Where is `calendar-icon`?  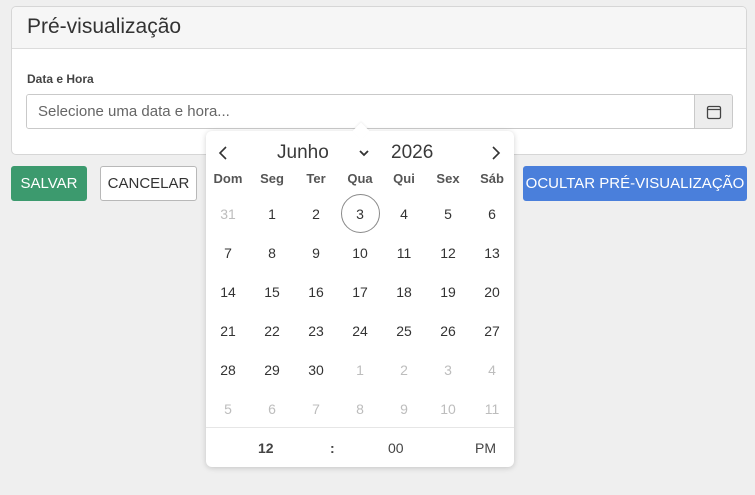
calendar-icon is located at coordinates (713, 112).